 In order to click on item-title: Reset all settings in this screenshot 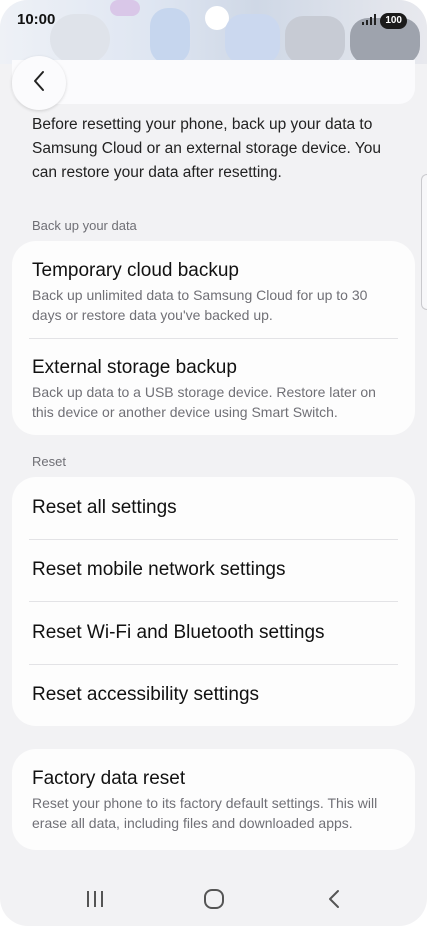, I will do `click(104, 507)`.